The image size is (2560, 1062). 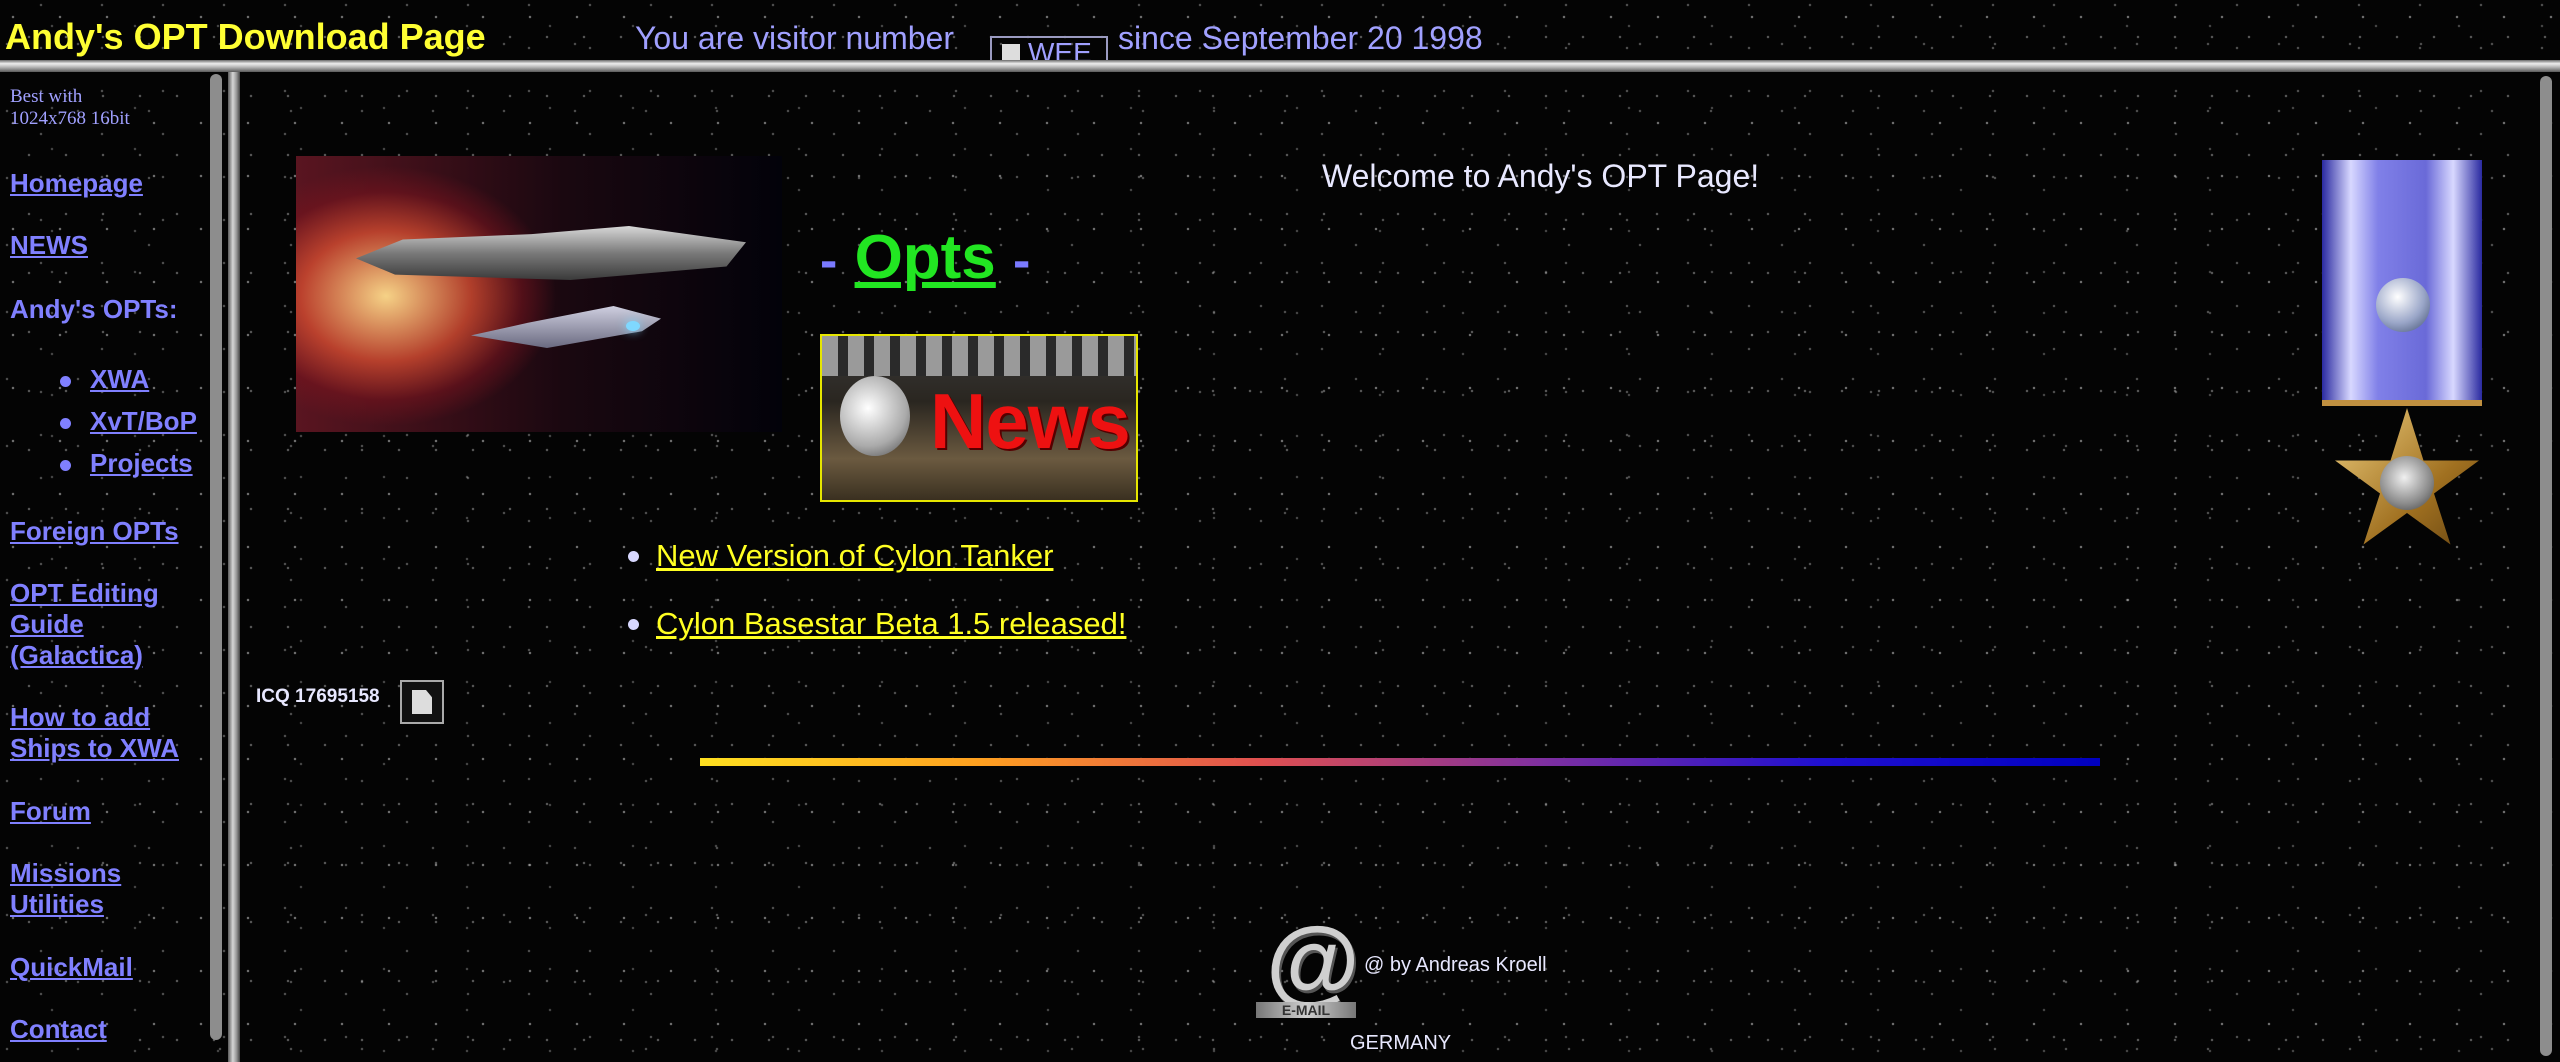 What do you see at coordinates (141, 463) in the screenshot?
I see `nav-projects-link: Projects` at bounding box center [141, 463].